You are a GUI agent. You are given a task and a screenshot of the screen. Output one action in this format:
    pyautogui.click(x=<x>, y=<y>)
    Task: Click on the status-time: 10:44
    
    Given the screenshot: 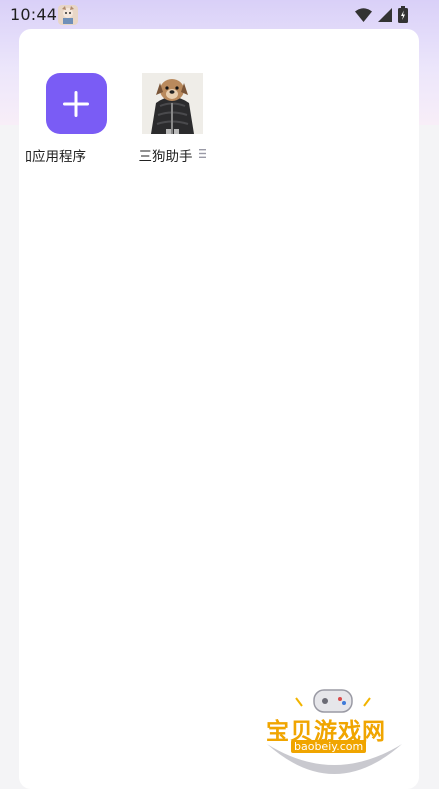 What is the action you would take?
    pyautogui.click(x=34, y=14)
    